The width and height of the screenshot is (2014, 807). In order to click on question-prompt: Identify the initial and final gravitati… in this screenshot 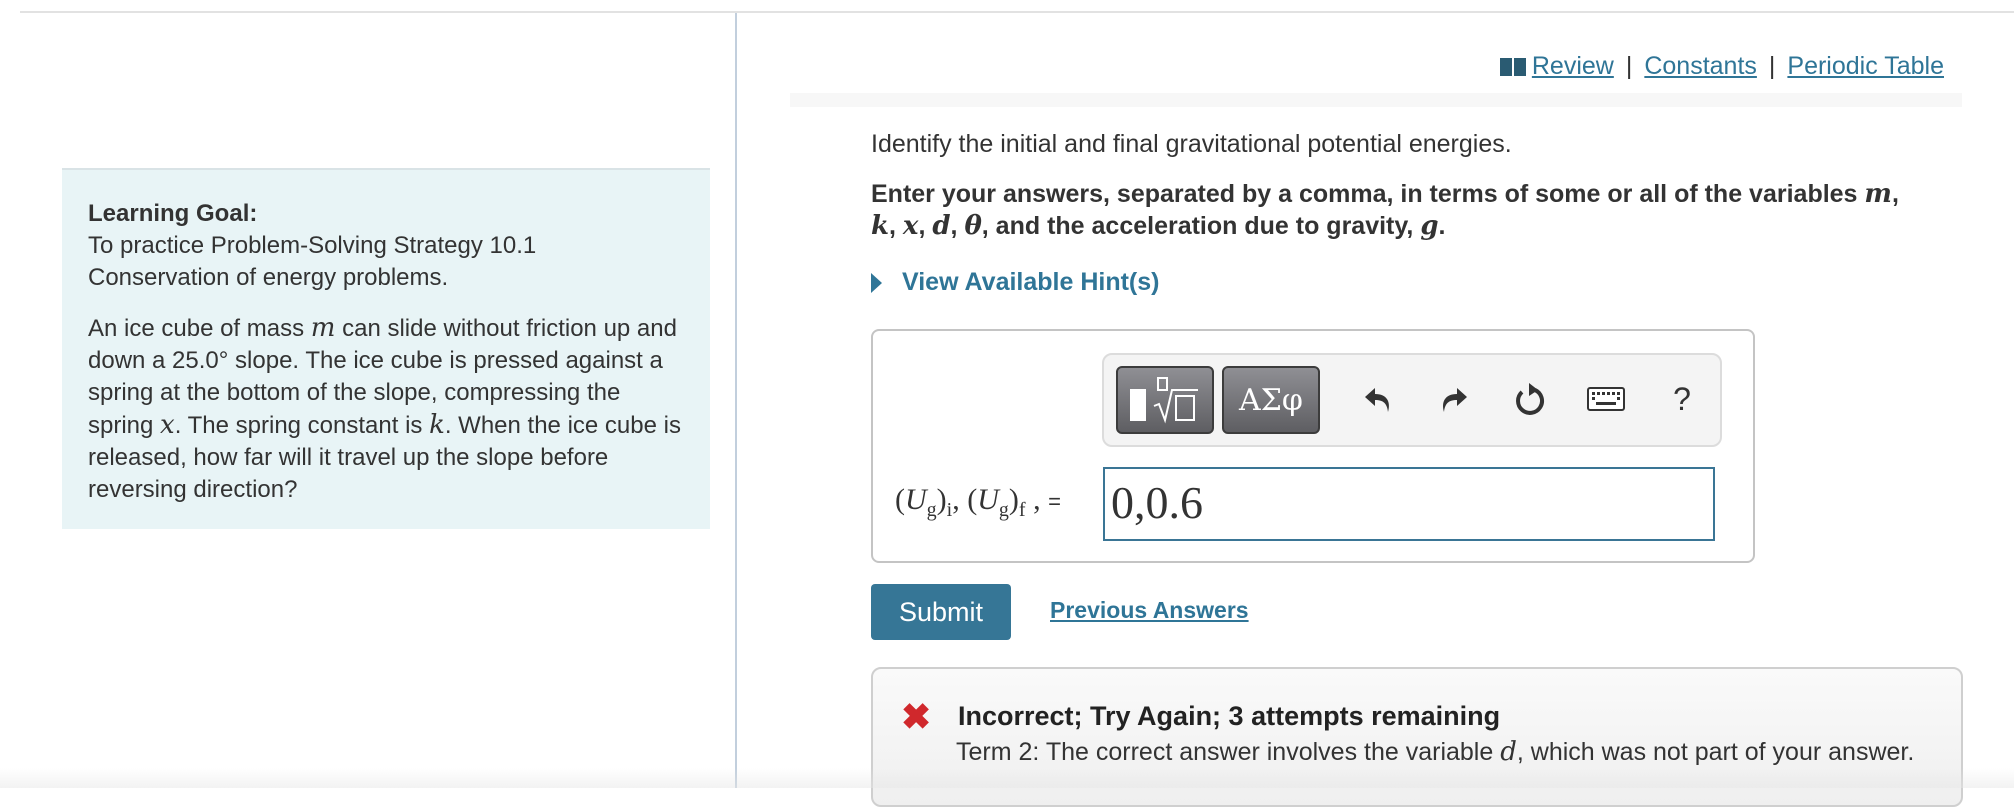, I will do `click(1191, 144)`.